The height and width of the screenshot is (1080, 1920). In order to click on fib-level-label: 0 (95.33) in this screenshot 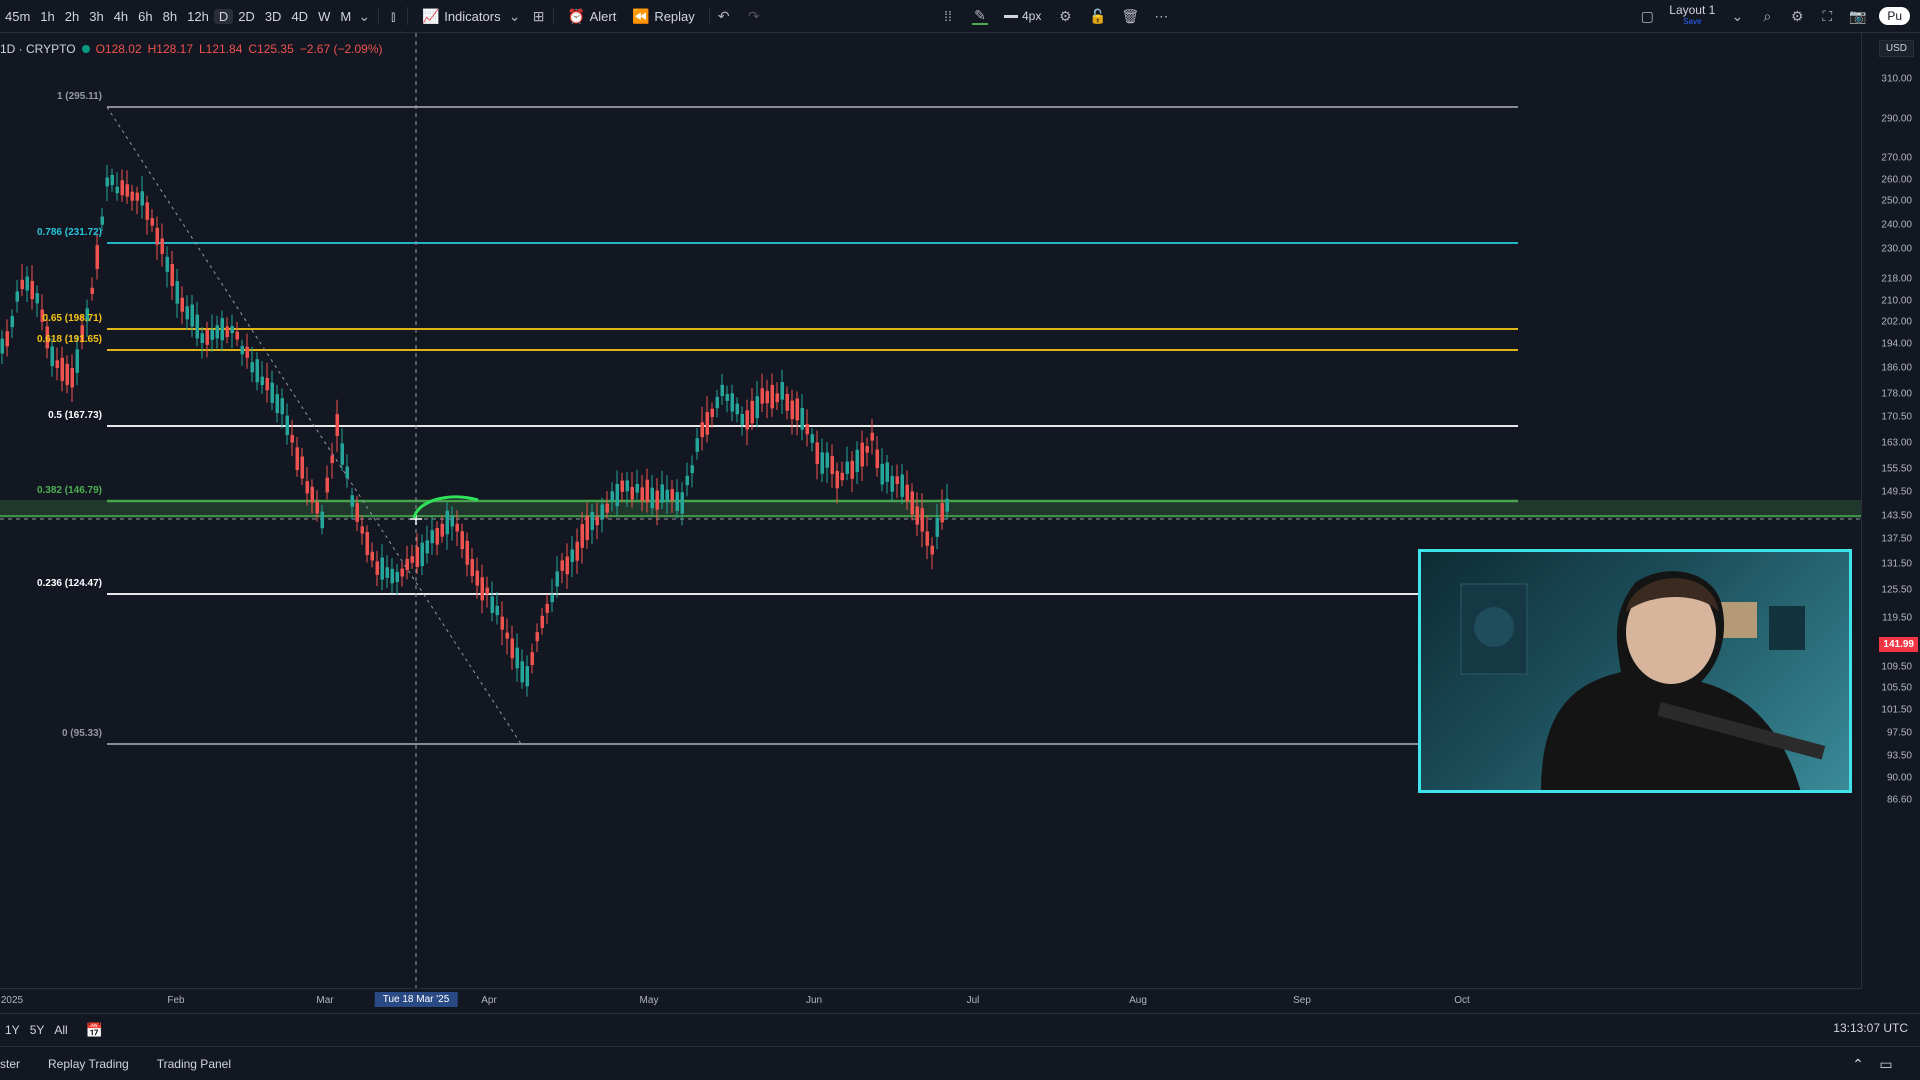, I will do `click(81, 733)`.